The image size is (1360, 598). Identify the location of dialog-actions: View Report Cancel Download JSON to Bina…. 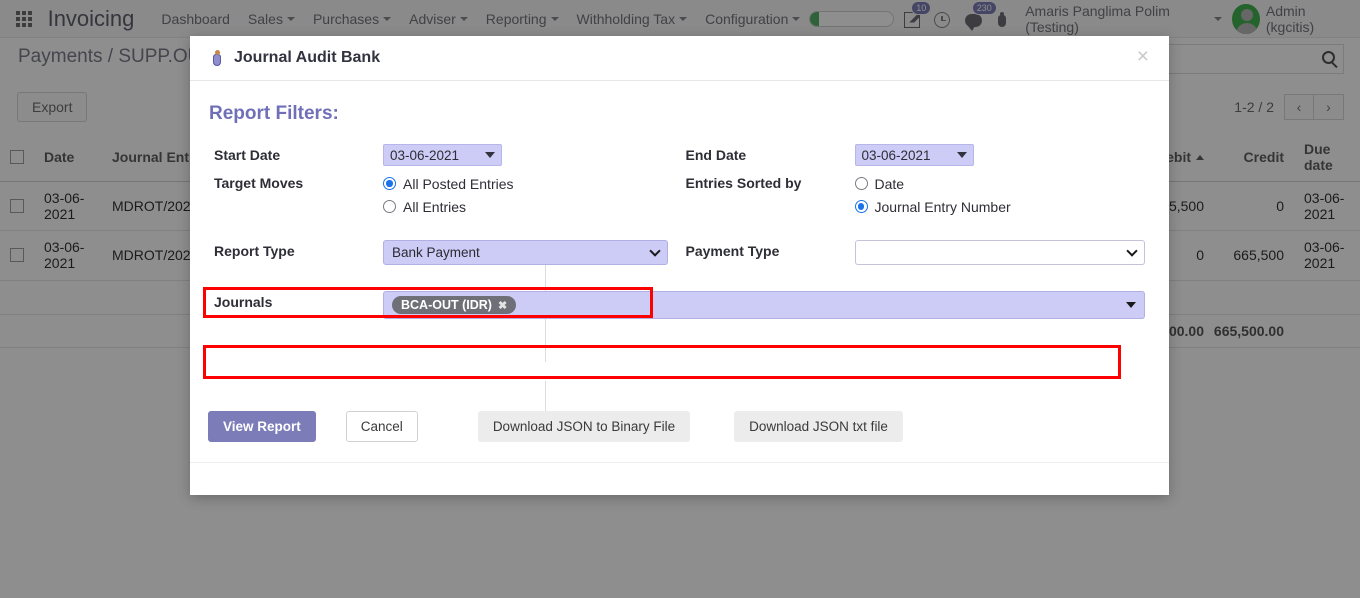
(555, 426).